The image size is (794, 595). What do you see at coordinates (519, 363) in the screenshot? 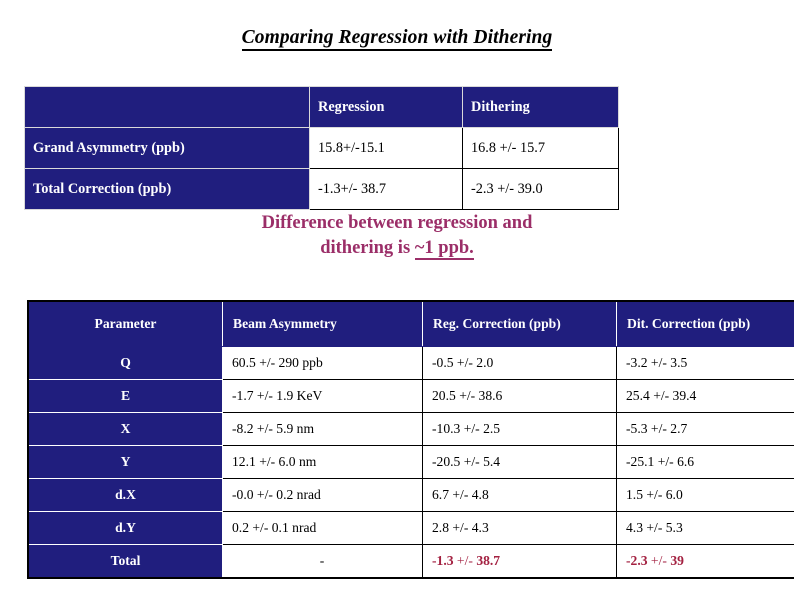
I see `detail-reg-correction-q: -0.5 +/- 2.0` at bounding box center [519, 363].